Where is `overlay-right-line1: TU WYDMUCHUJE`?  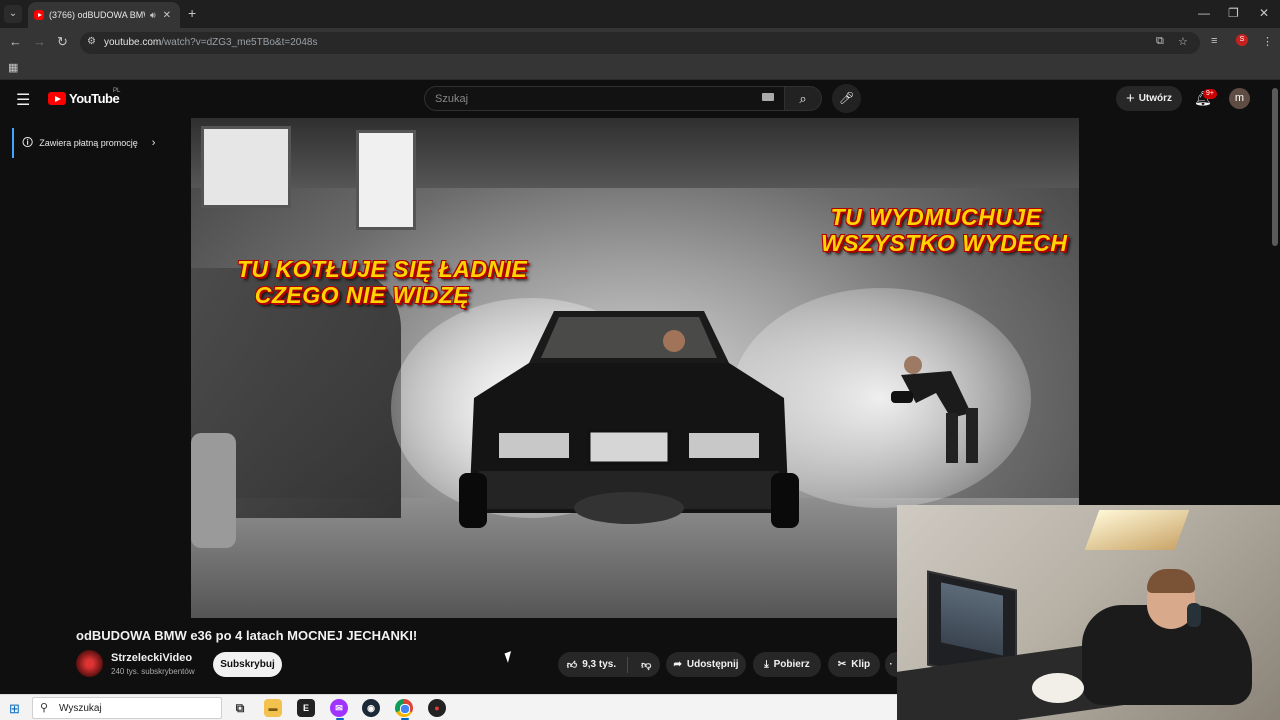 overlay-right-line1: TU WYDMUCHUJE is located at coordinates (936, 217).